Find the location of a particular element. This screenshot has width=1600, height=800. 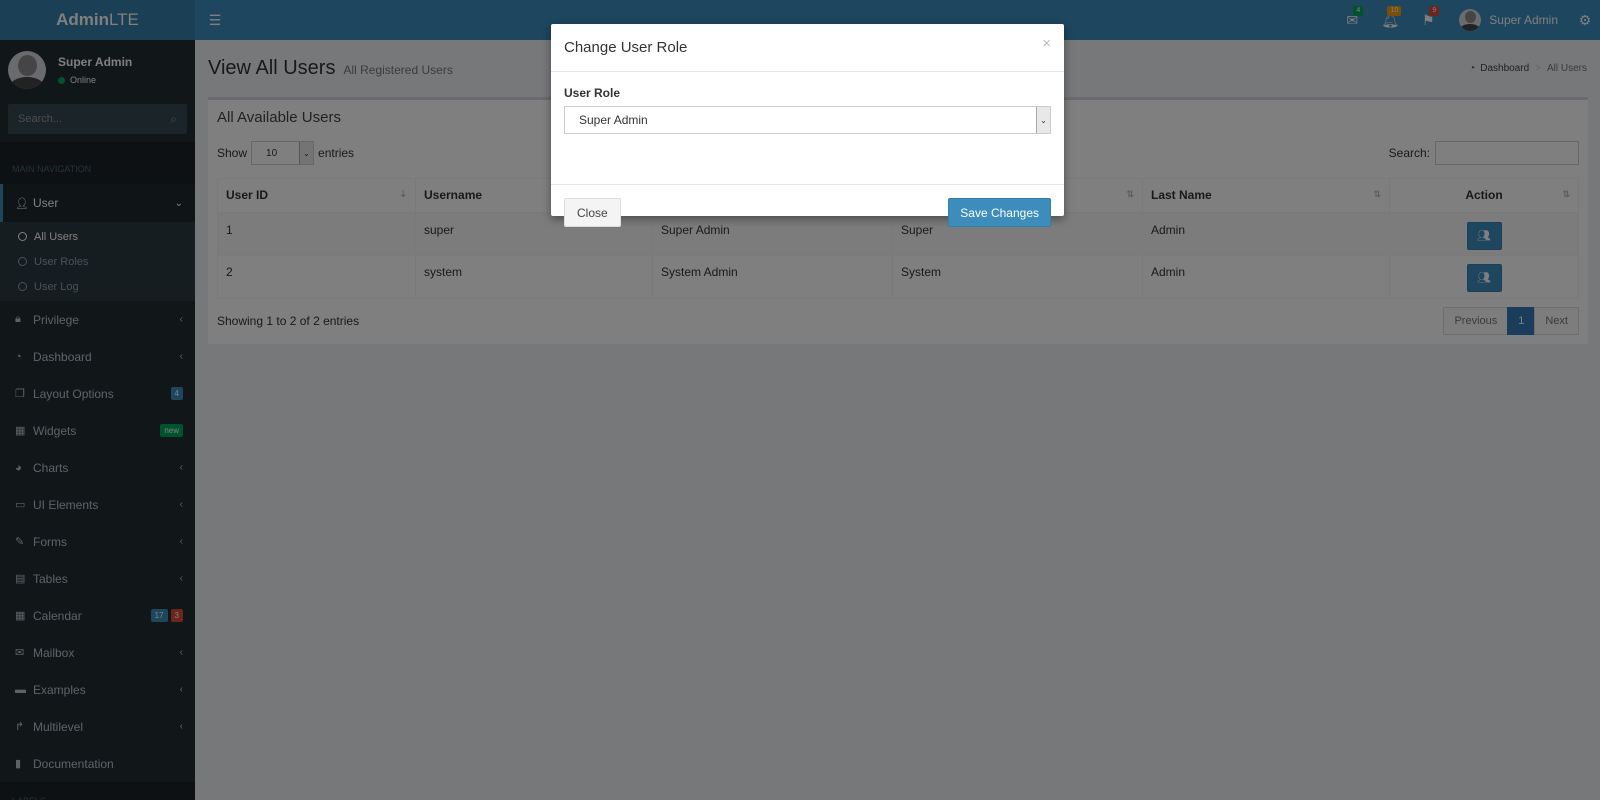

chevron-down-icon: ⌄ is located at coordinates (1043, 120).